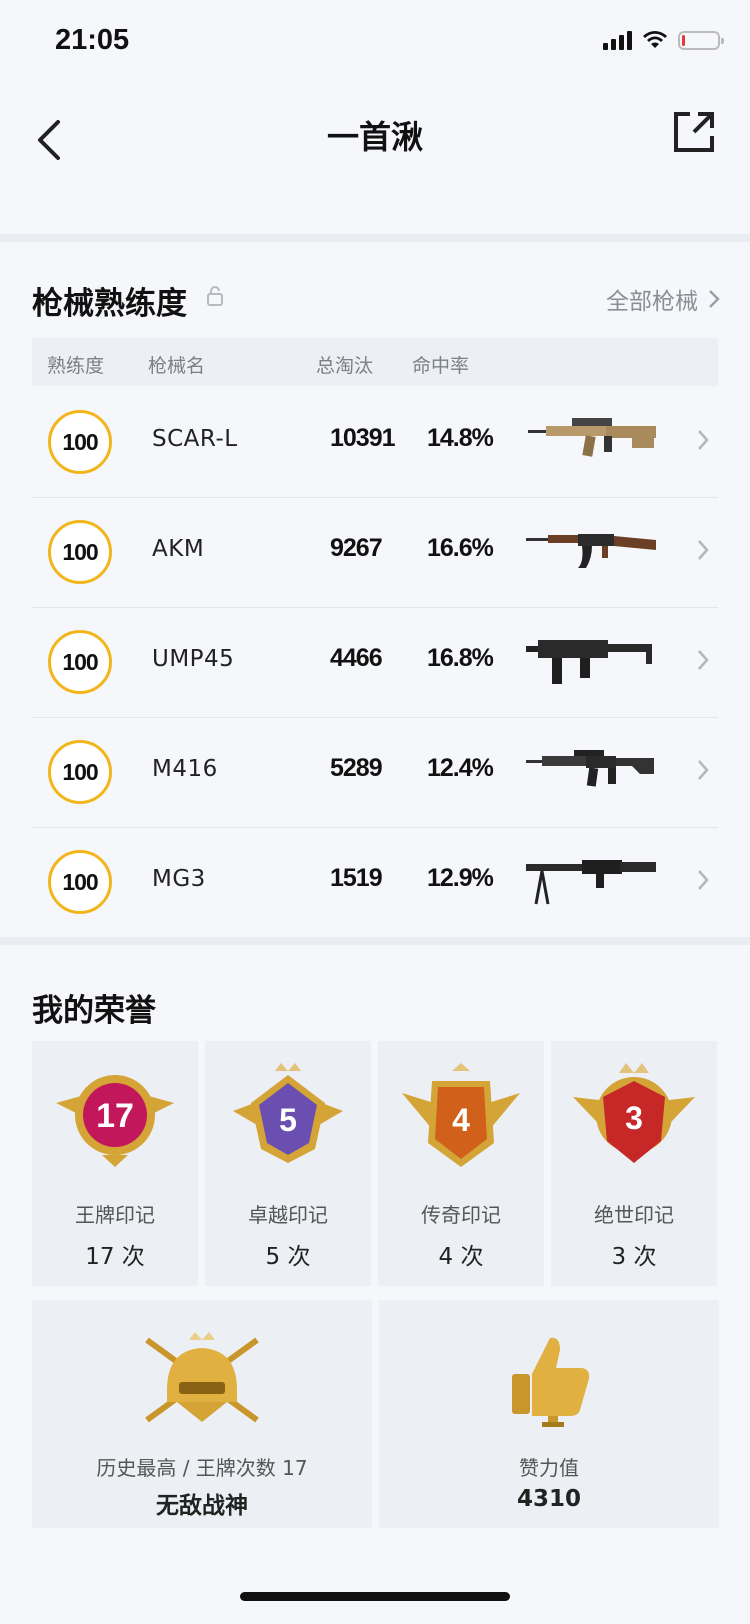 This screenshot has width=750, height=1624. Describe the element at coordinates (461, 1120) in the screenshot. I see `medal-number: 4` at that location.